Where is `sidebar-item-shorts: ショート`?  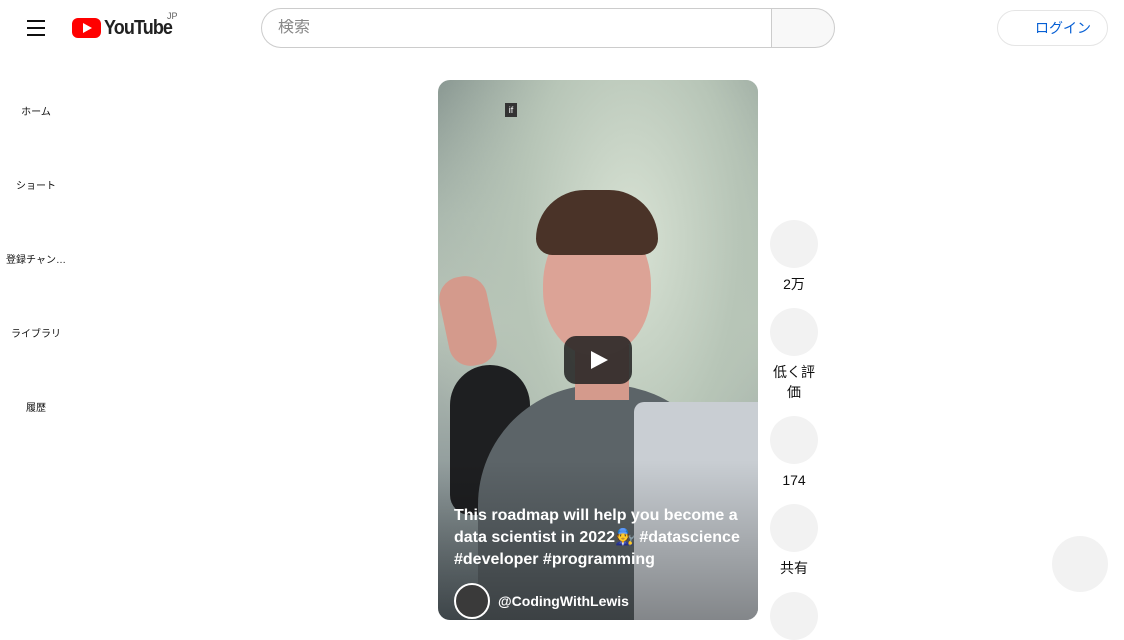 sidebar-item-shorts: ショート is located at coordinates (36, 167).